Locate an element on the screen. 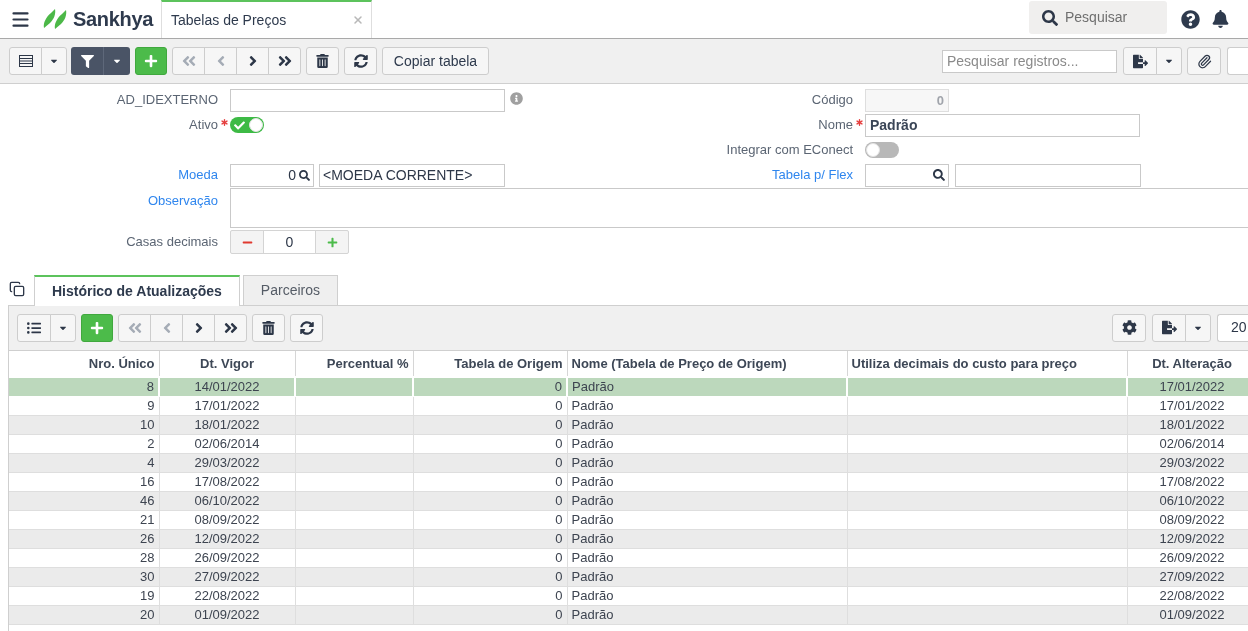  trash-icon is located at coordinates (268, 327).